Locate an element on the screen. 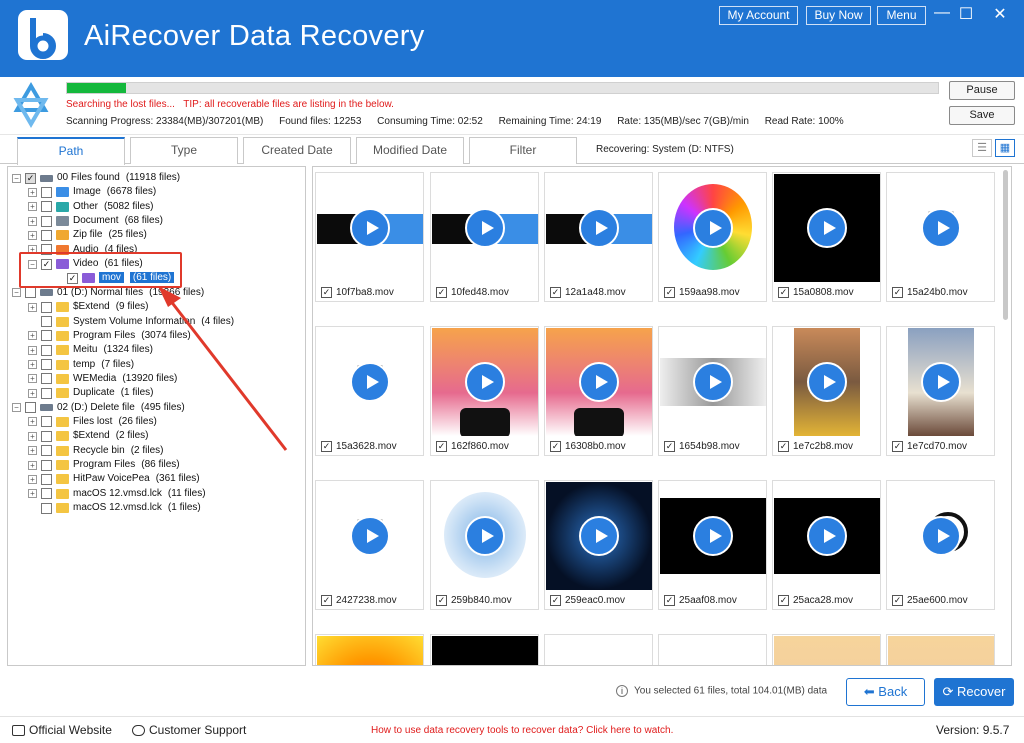 Image resolution: width=1024 pixels, height=743 pixels. minimize-icon: — is located at coordinates (942, 13).